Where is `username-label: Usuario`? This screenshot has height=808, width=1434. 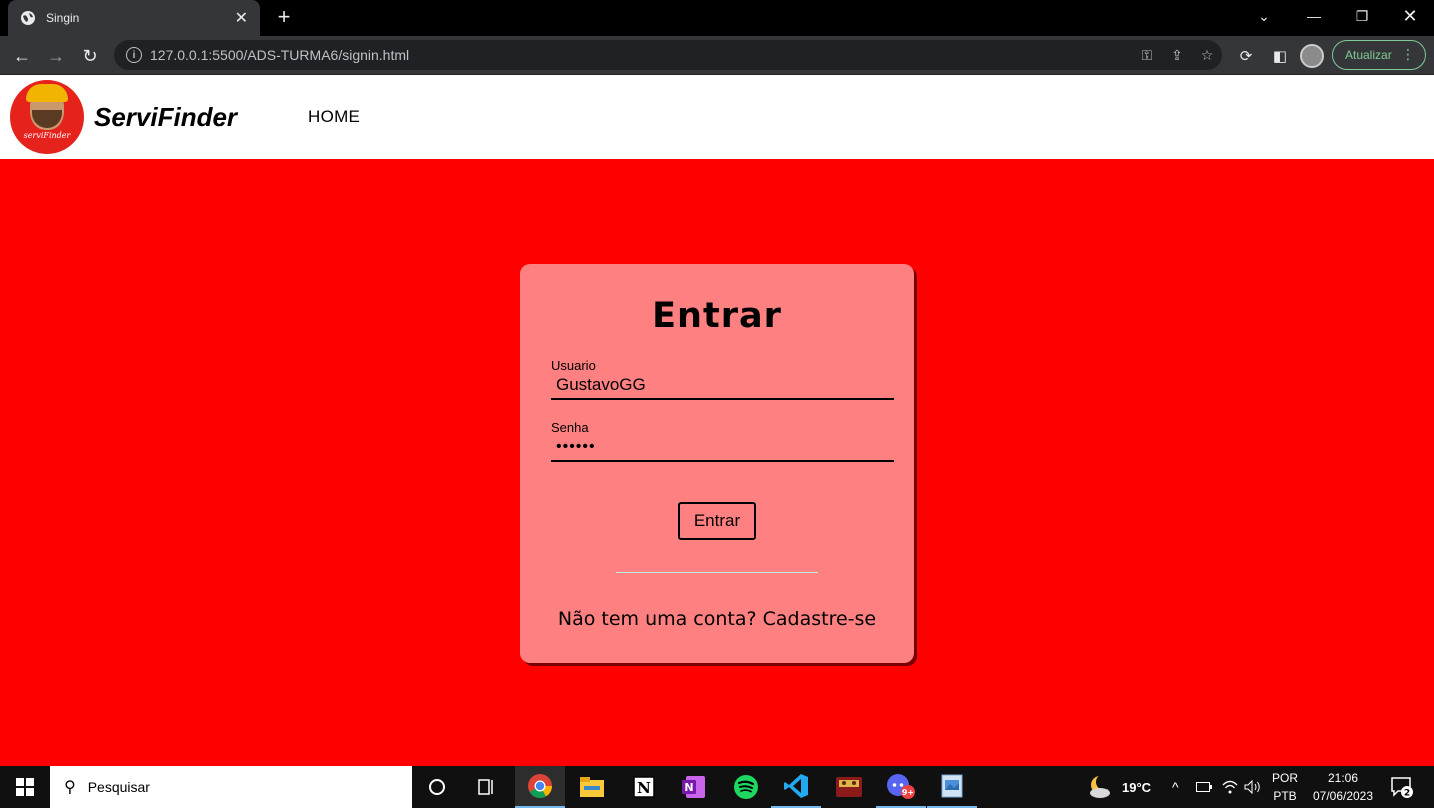 username-label: Usuario is located at coordinates (573, 365).